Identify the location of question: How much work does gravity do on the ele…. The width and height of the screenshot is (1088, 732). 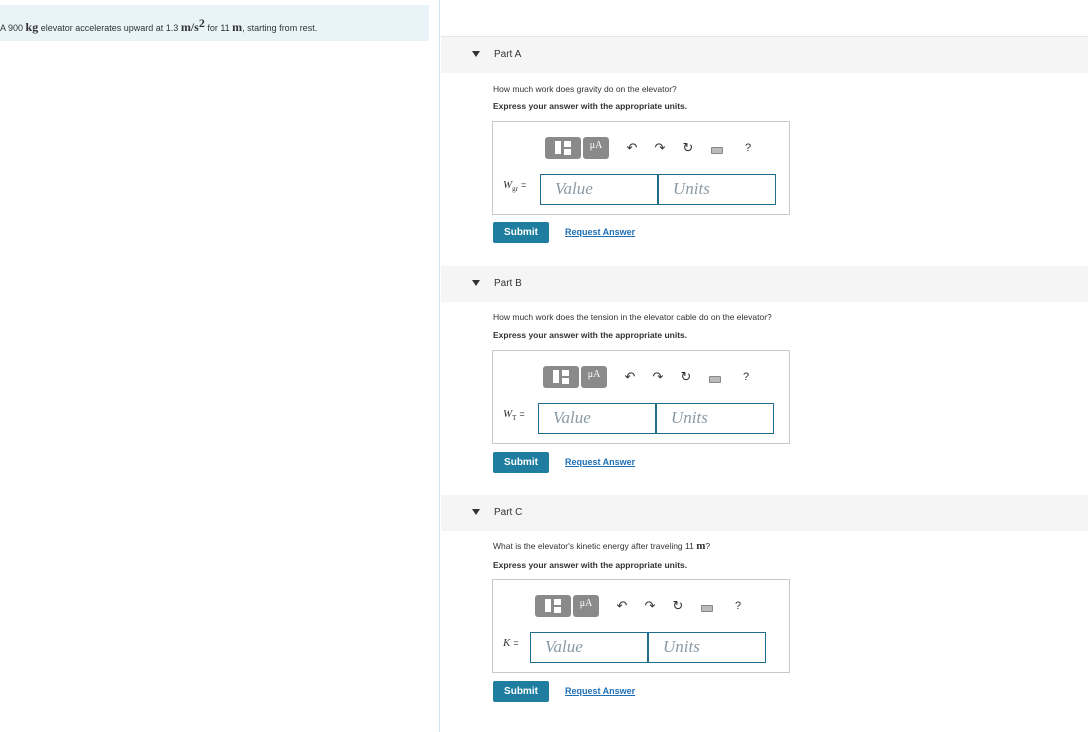
(585, 89).